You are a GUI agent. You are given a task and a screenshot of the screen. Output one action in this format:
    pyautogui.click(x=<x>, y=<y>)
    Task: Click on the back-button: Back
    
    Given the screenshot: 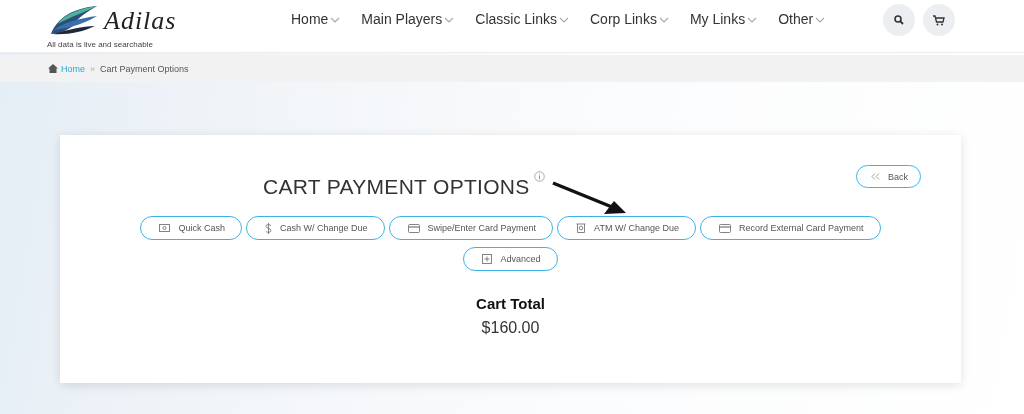 What is the action you would take?
    pyautogui.click(x=888, y=176)
    